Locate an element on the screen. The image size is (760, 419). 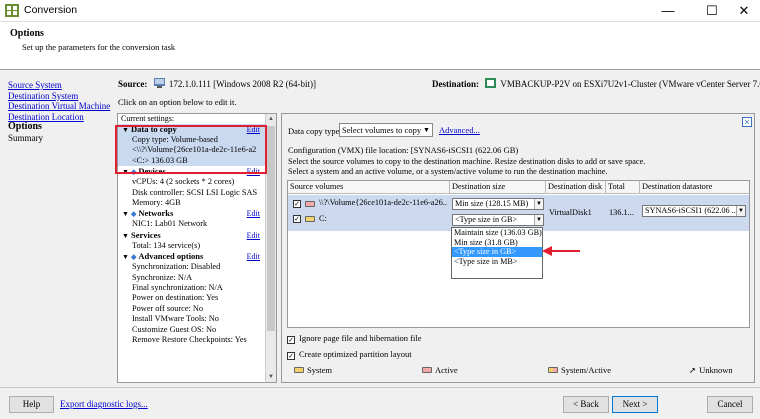
cancel-button: Cancel is located at coordinates (730, 404).